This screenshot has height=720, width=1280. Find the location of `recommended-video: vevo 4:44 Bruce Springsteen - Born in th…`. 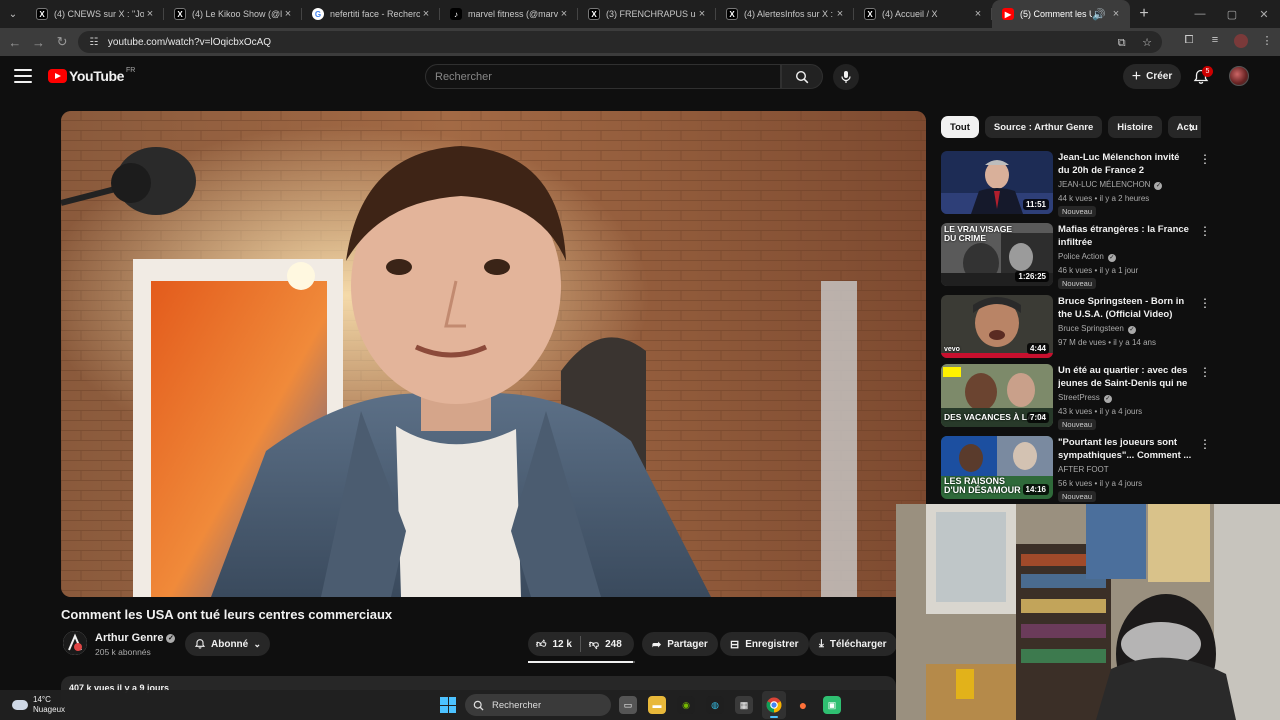

recommended-video: vevo 4:44 Bruce Springsteen - Born in th… is located at coordinates (1078, 328).